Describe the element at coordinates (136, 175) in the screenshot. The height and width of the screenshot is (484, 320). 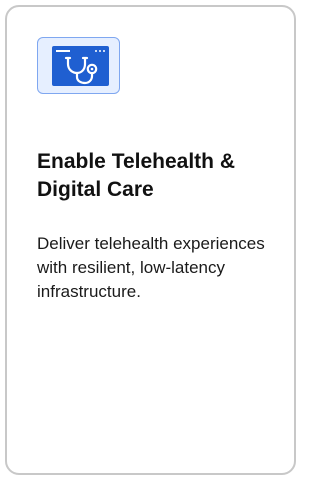
I see `card-title: Enable Telehealth & Digital Care` at that location.